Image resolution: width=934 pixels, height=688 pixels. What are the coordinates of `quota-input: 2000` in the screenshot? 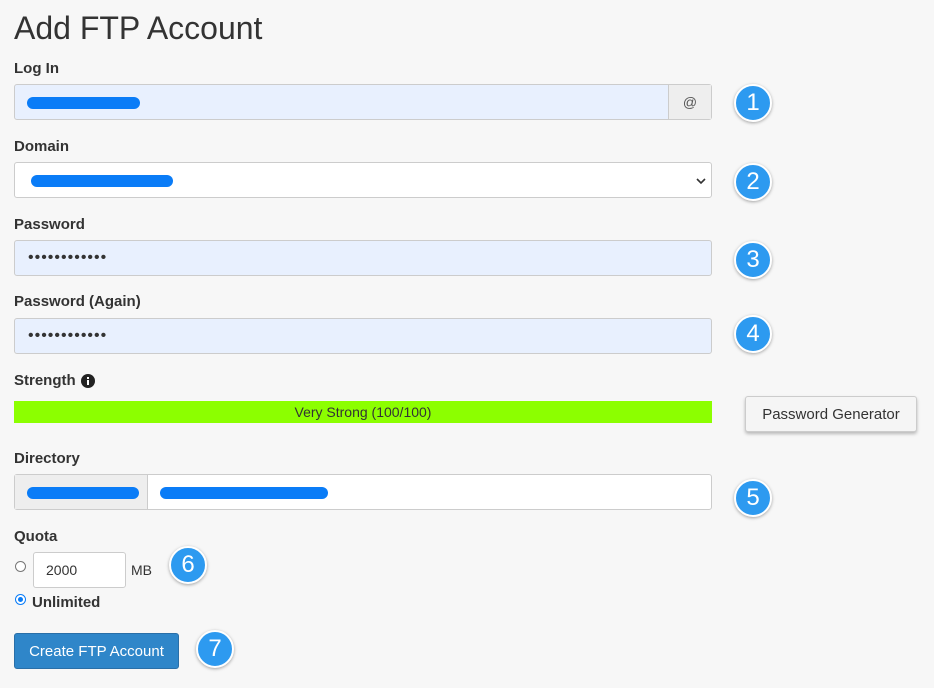 It's located at (79, 570).